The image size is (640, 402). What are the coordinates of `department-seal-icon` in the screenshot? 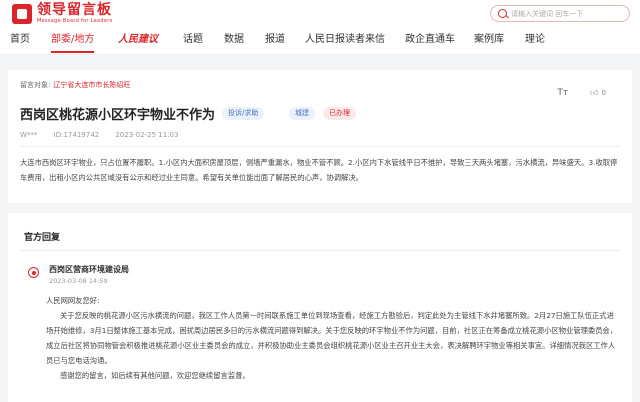 It's located at (33, 272).